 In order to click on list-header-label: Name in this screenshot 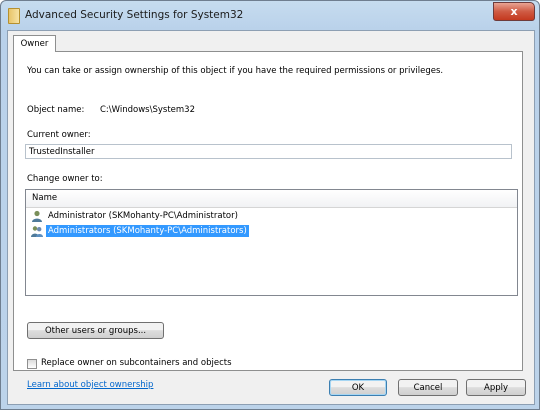, I will do `click(45, 198)`.